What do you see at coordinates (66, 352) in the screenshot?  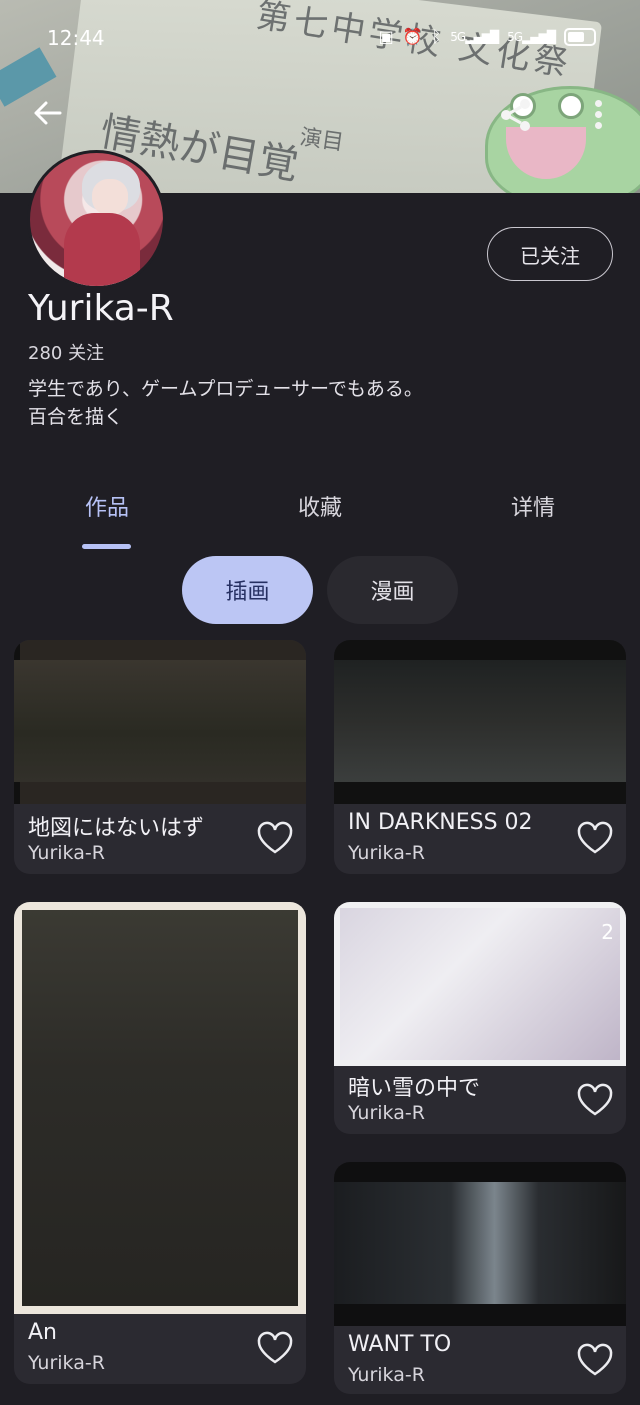 I see `follow-count: 280 关注` at bounding box center [66, 352].